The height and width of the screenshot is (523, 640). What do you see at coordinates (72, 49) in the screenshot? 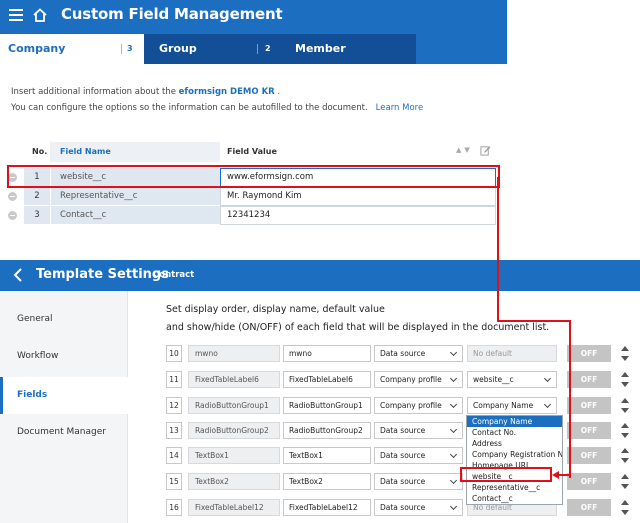
I see `tab-company: Company 3` at bounding box center [72, 49].